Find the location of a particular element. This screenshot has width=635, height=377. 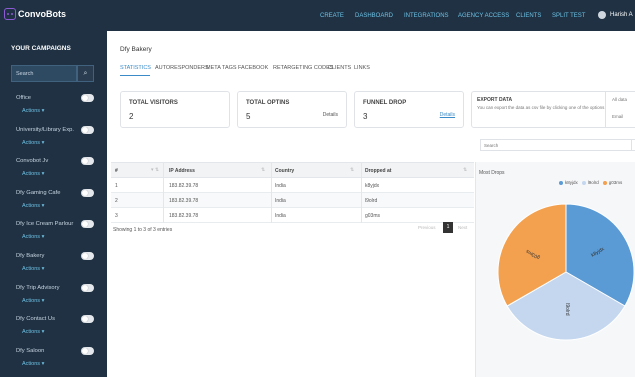

legend-item: l9olrd is located at coordinates (590, 182).